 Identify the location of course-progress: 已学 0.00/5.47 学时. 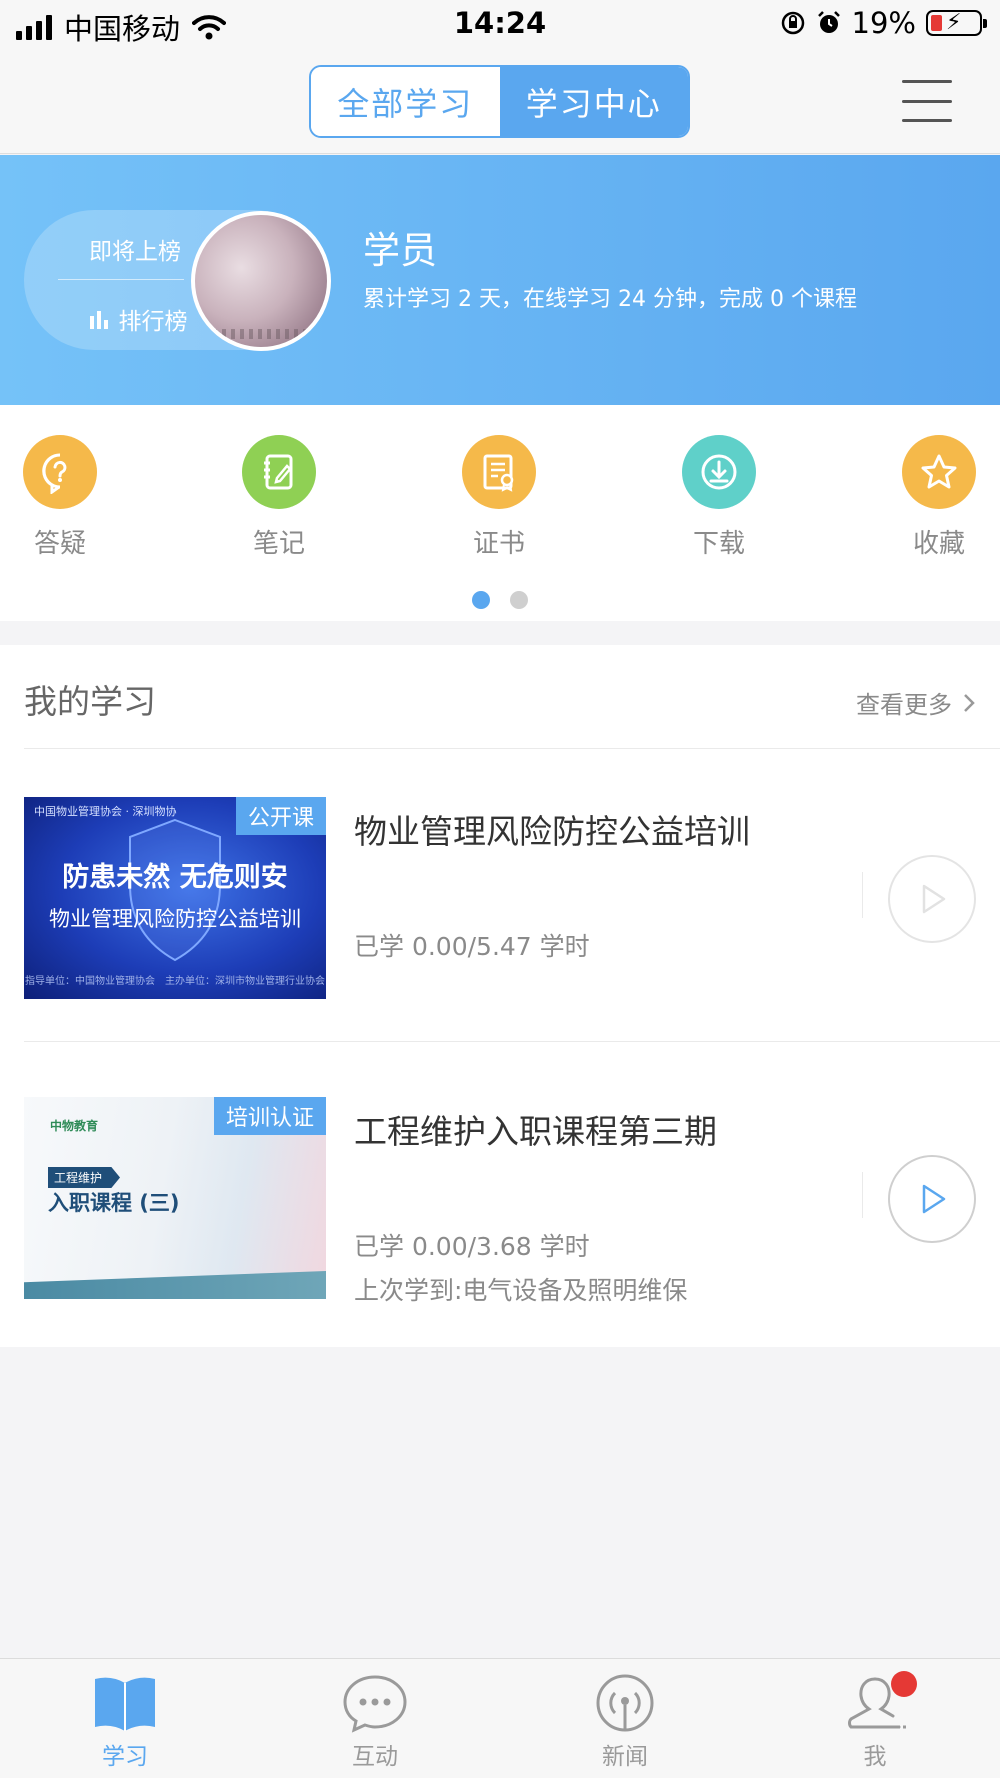
(472, 946).